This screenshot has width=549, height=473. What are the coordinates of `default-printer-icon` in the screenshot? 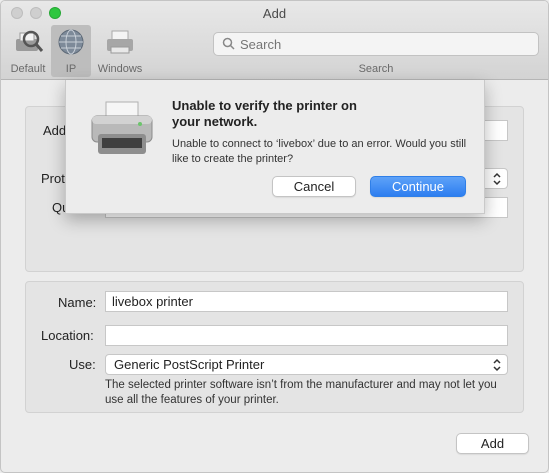 It's located at (30, 41).